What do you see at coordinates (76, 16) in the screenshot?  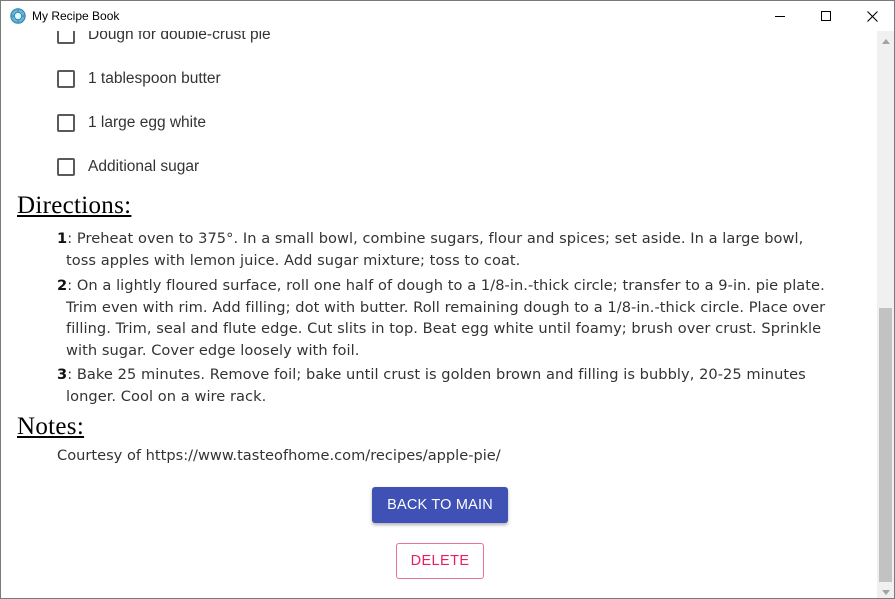 I see `window-title: My Recipe Book` at bounding box center [76, 16].